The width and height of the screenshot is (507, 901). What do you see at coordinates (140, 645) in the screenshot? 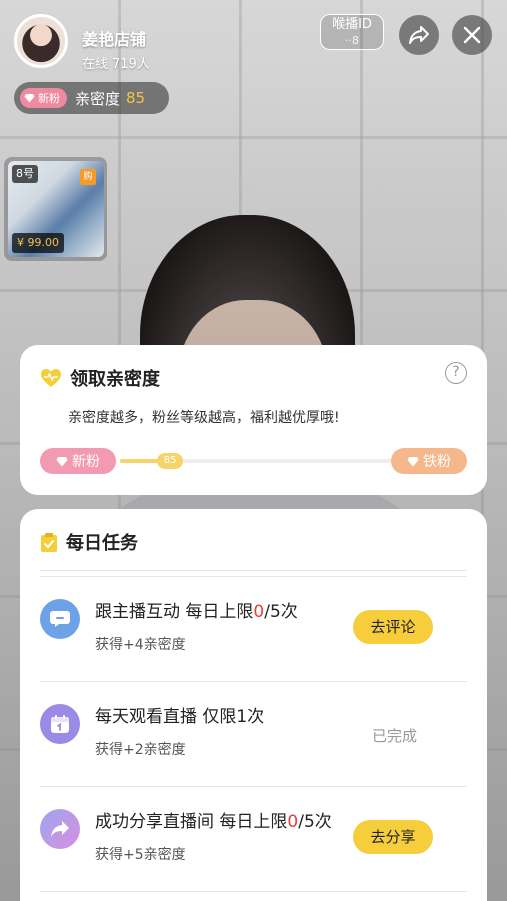
I see `task-reward: 获得+4亲密度` at bounding box center [140, 645].